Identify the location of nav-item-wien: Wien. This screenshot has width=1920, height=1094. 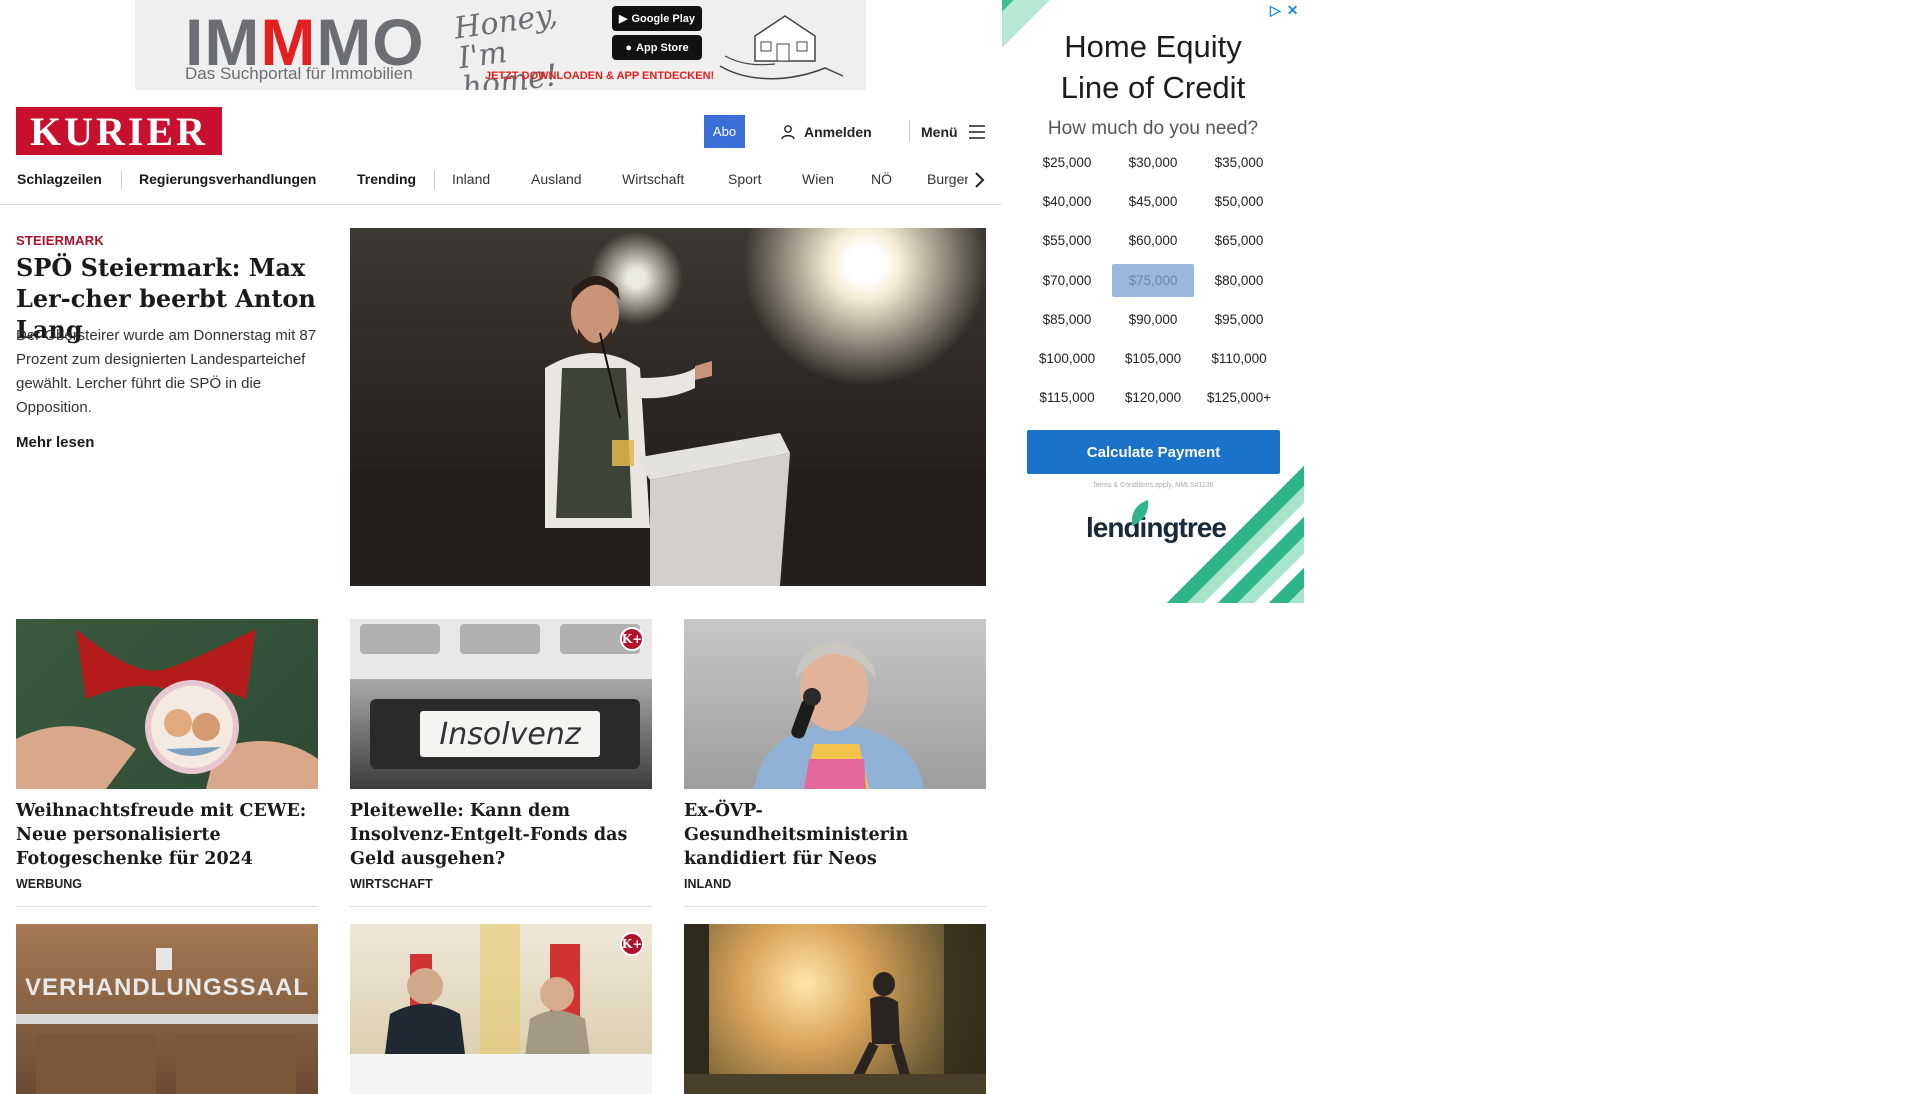
(818, 179).